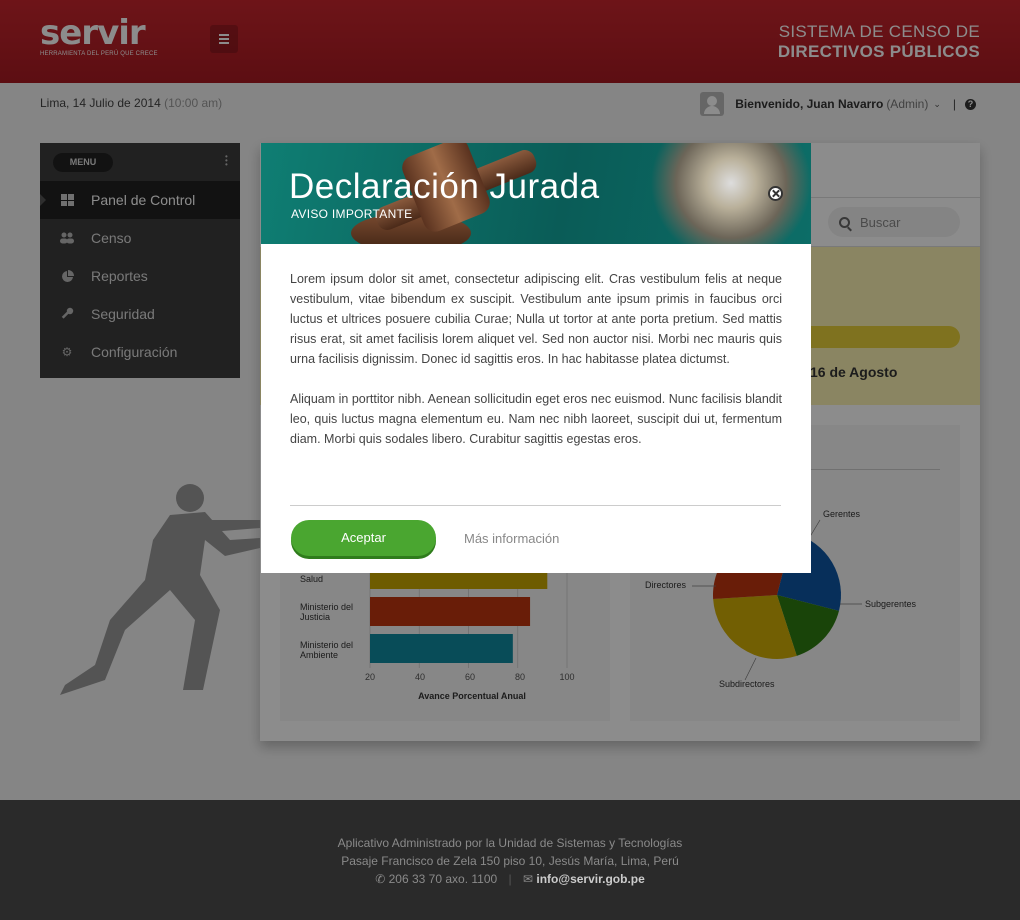 The width and height of the screenshot is (1020, 920). I want to click on modal-title: Declaración Jurada, so click(444, 186).